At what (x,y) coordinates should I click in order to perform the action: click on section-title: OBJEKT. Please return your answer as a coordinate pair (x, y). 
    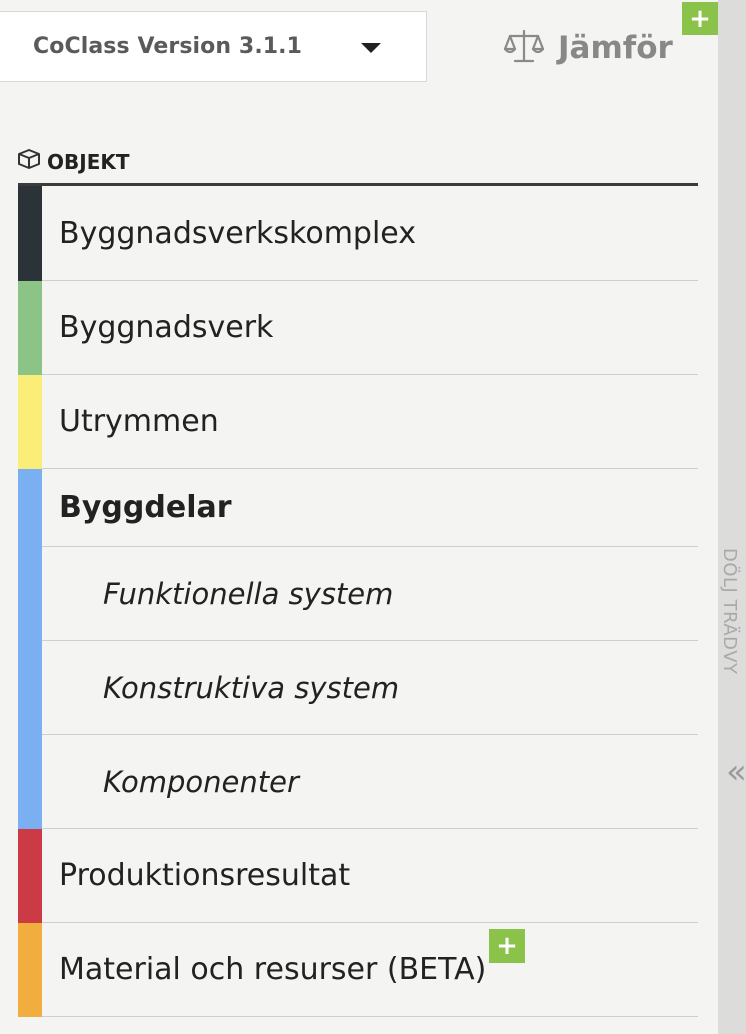
    Looking at the image, I should click on (88, 161).